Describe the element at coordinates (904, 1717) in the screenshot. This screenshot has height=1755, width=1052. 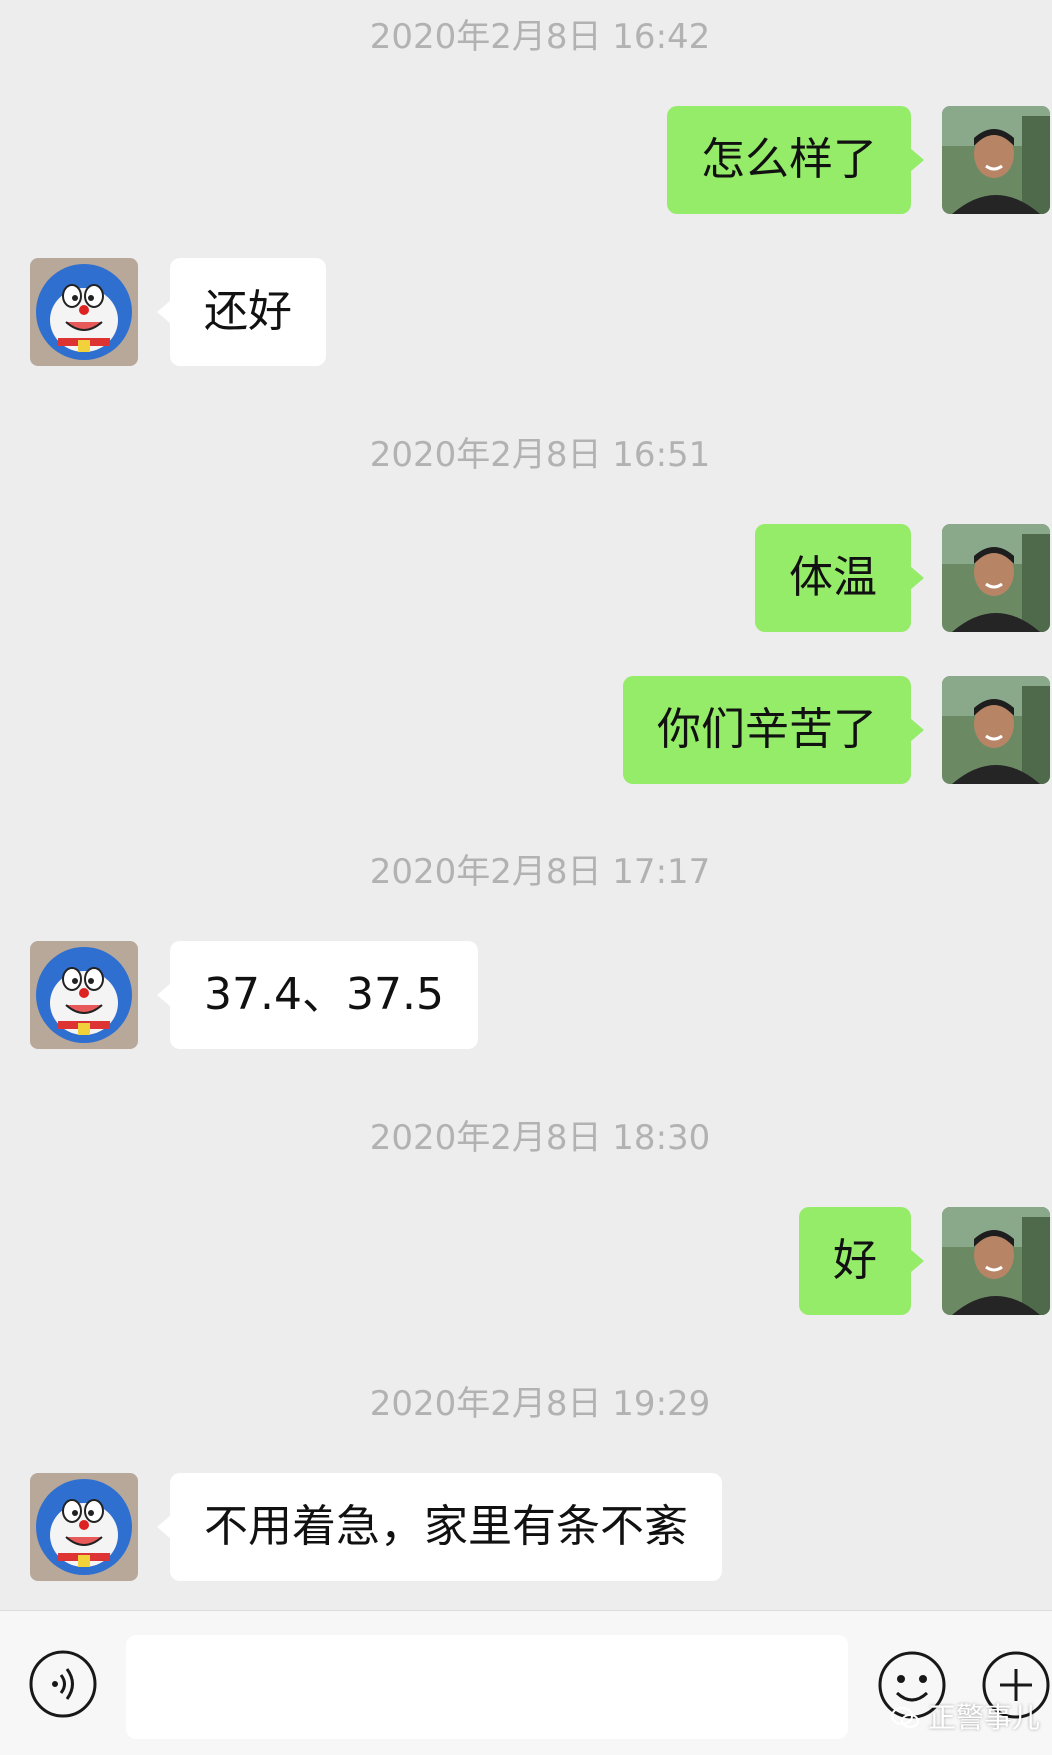
I see `wechat-icon` at that location.